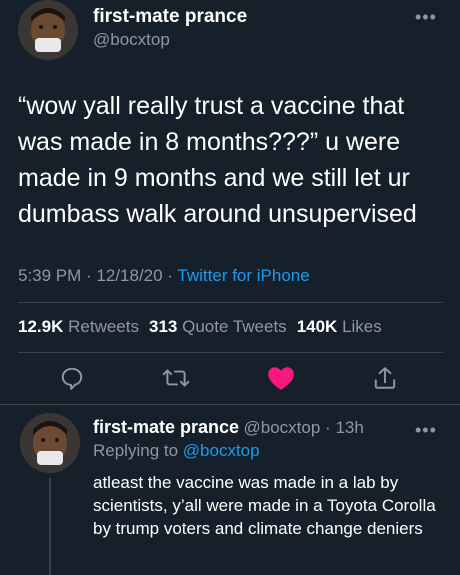  I want to click on likes-stat: 140K Likes, so click(339, 326).